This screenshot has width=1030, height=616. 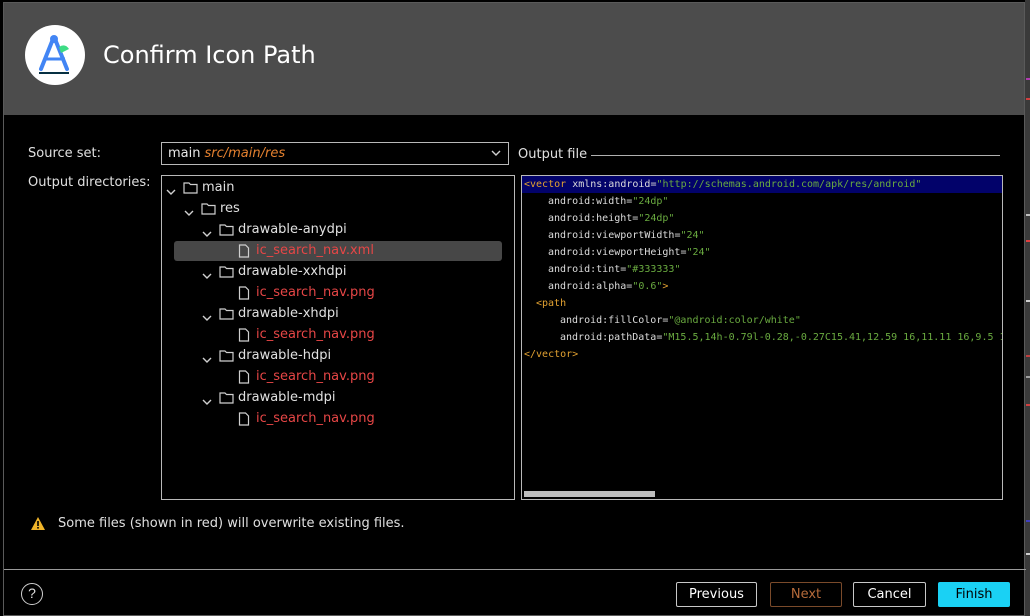 I want to click on code-line: android:viewportHeight="24", so click(x=629, y=252).